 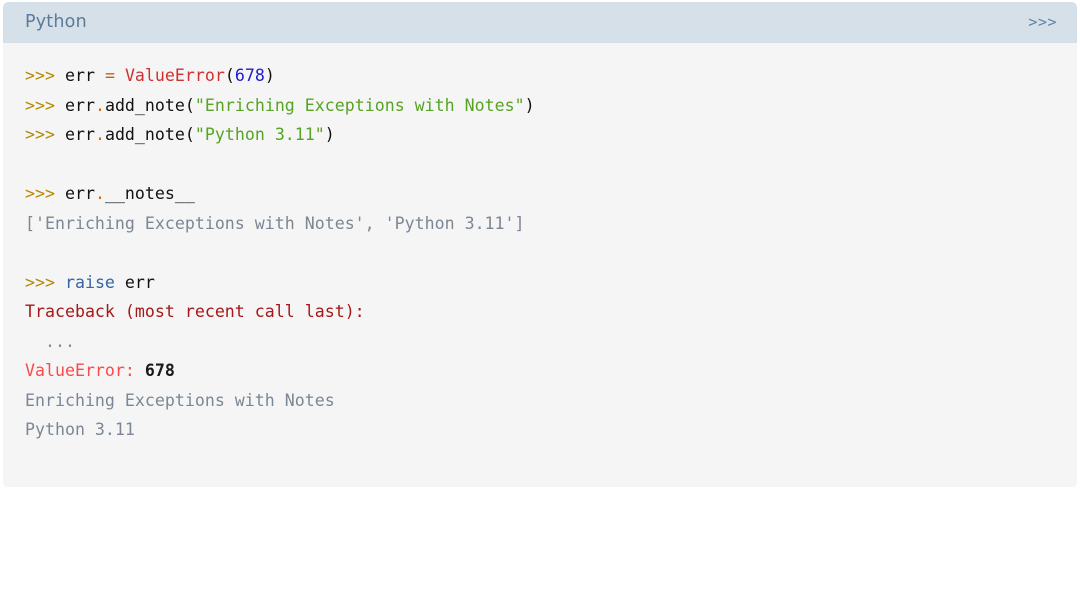 What do you see at coordinates (129, 370) in the screenshot?
I see `code-token: :` at bounding box center [129, 370].